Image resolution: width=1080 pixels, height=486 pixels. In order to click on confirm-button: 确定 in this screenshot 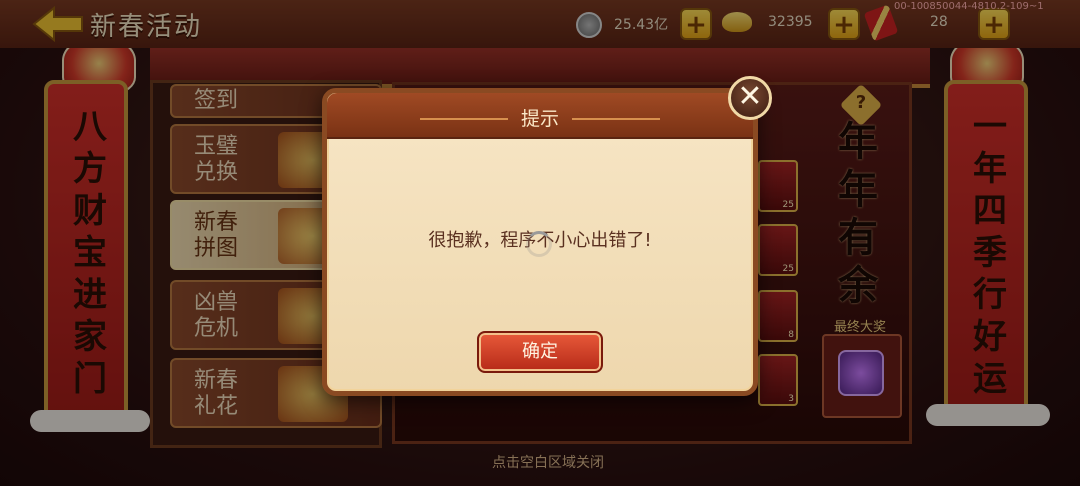, I will do `click(540, 352)`.